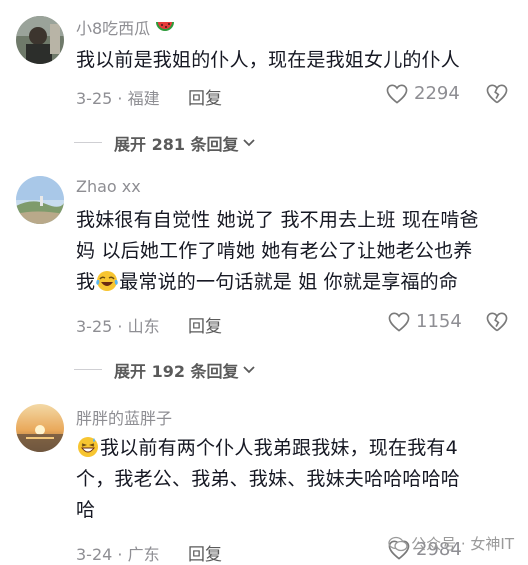 Image resolution: width=528 pixels, height=565 pixels. I want to click on comment-meta: 3-24 · 广东, so click(118, 554).